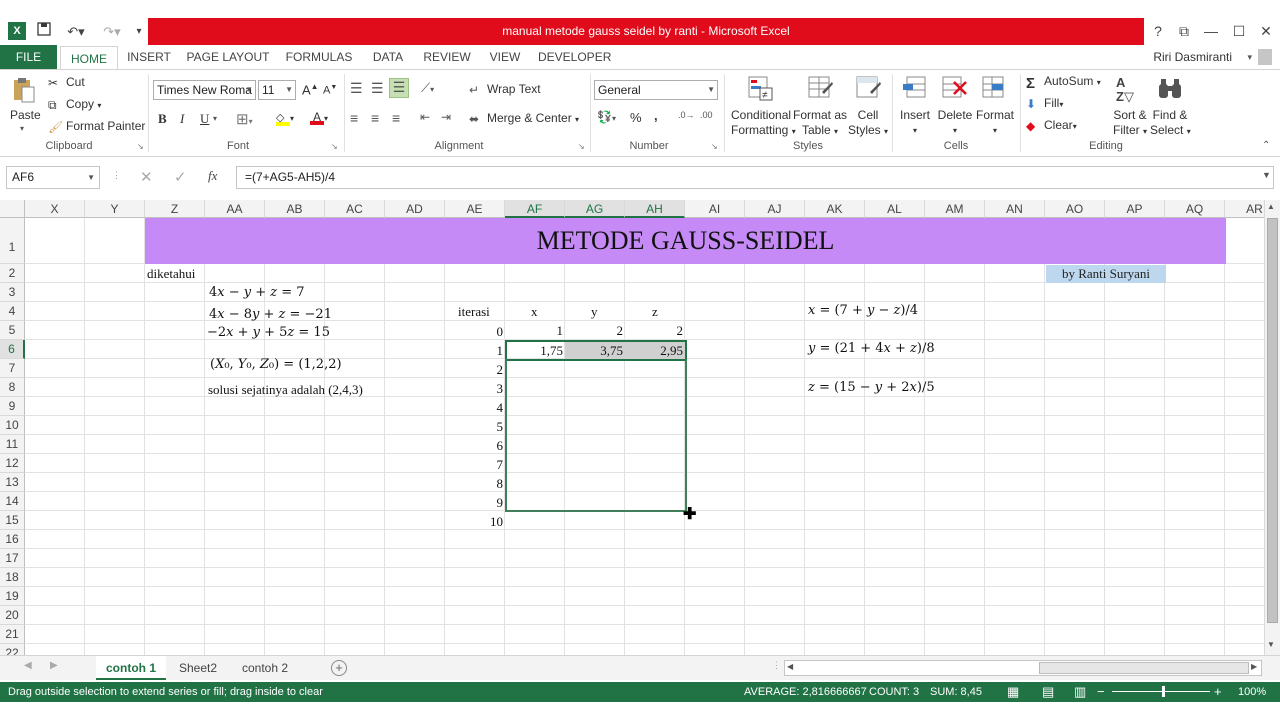 This screenshot has height=720, width=1280. Describe the element at coordinates (1252, 692) in the screenshot. I see `zoom-level: 100%` at that location.